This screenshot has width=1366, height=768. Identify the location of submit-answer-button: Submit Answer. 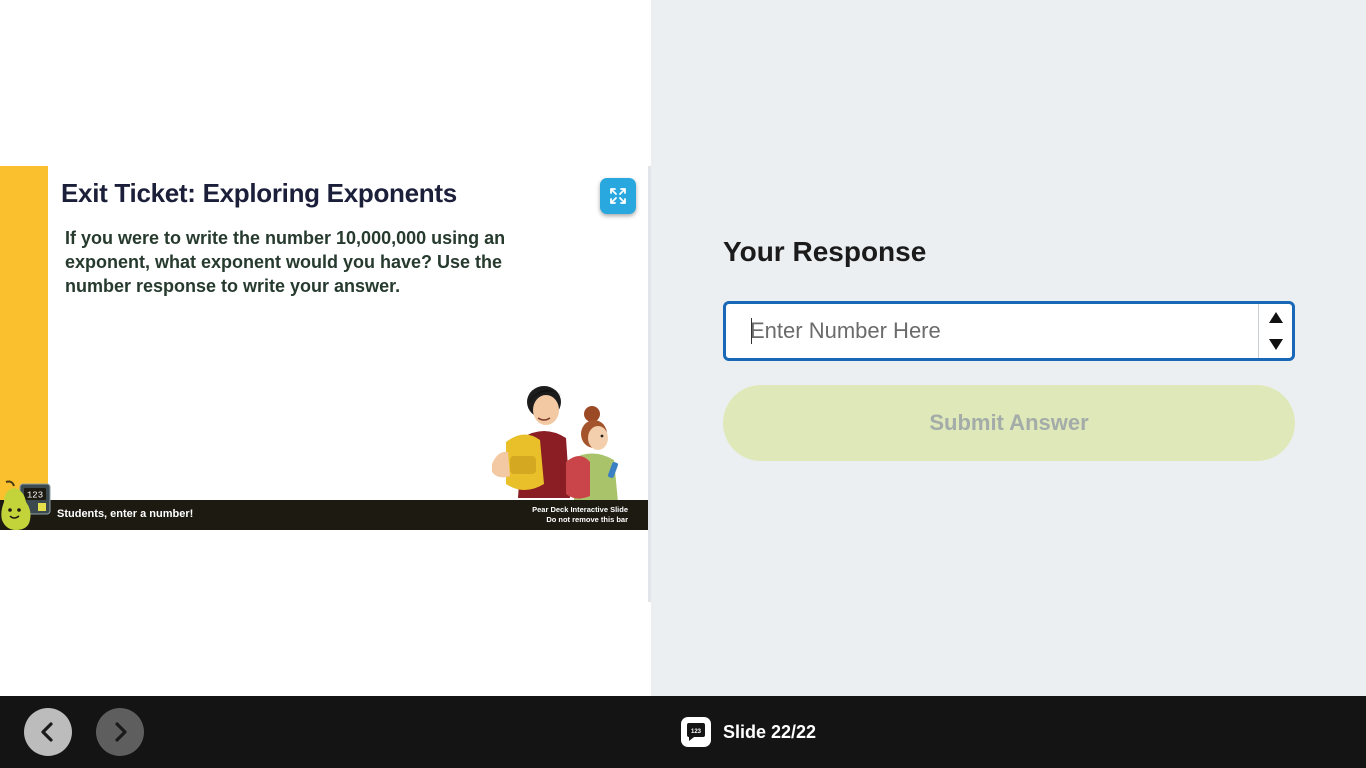
(1009, 423).